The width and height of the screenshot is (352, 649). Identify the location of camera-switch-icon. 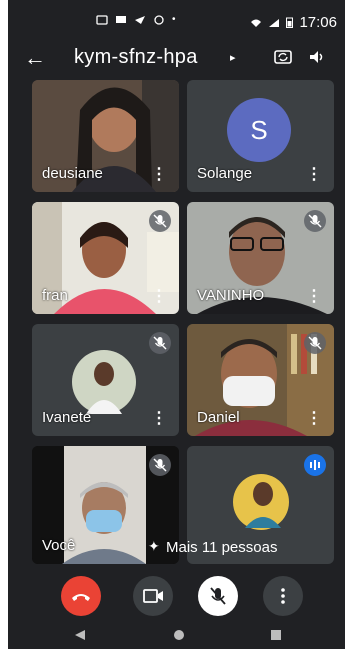
(283, 57).